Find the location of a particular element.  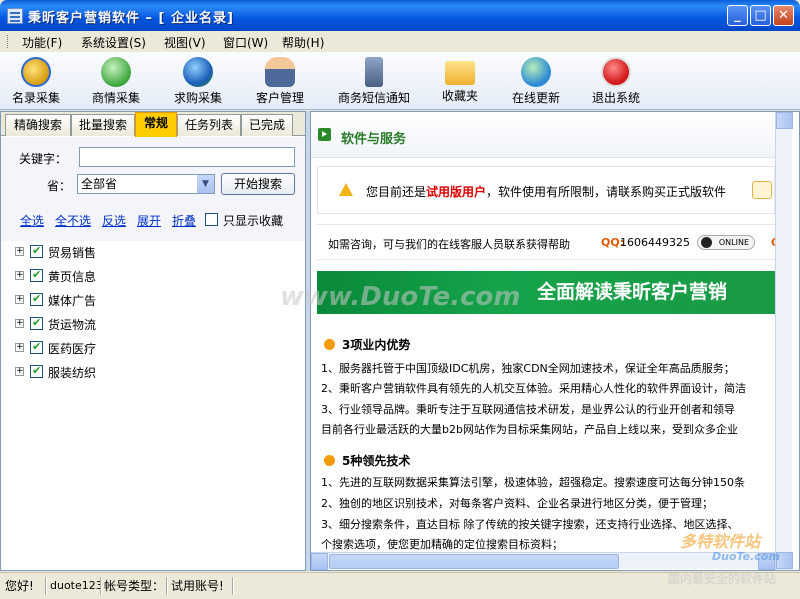

only-favorites-label: 只显示收藏 is located at coordinates (253, 221).